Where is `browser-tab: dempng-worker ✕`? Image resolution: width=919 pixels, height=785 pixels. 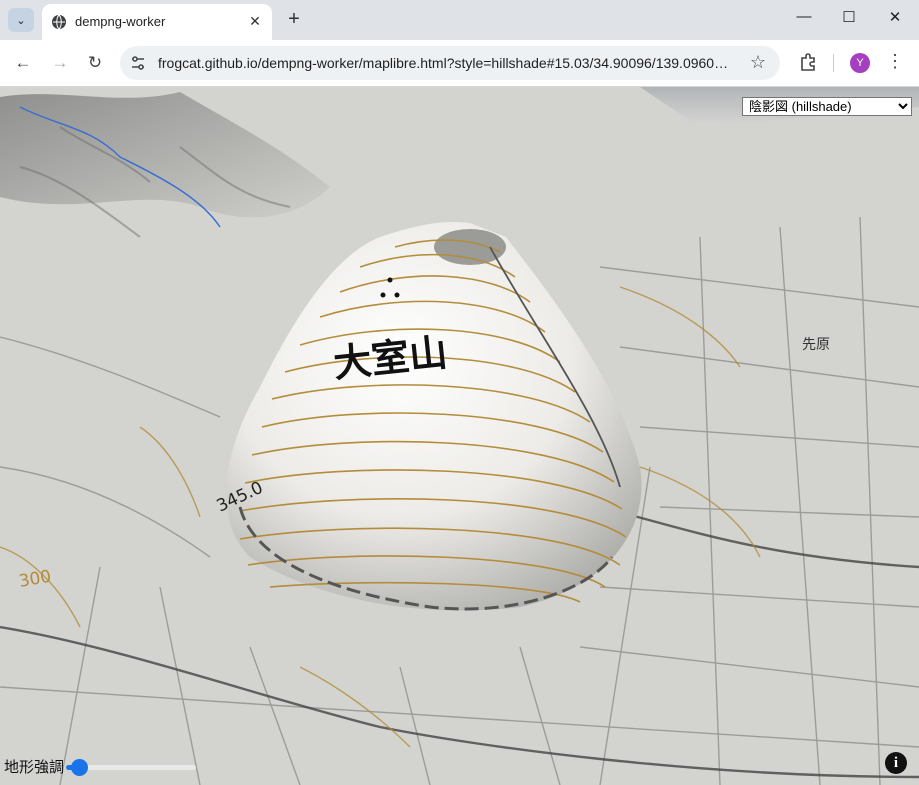
browser-tab: dempng-worker ✕ is located at coordinates (157, 22).